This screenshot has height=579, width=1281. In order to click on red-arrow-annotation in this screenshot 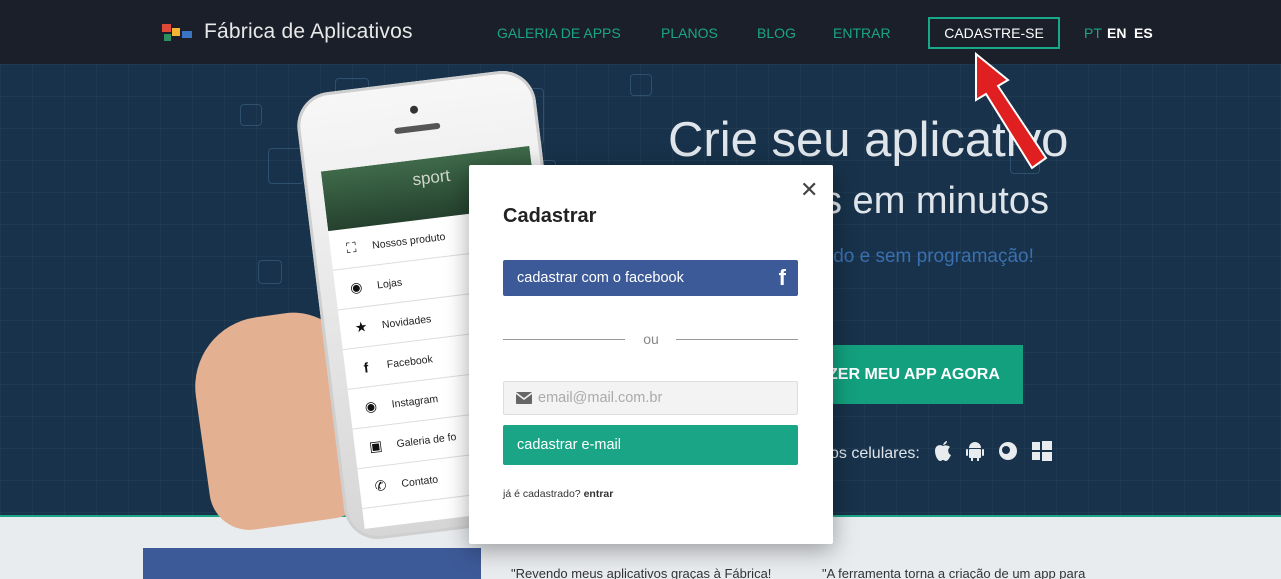, I will do `click(1011, 110)`.